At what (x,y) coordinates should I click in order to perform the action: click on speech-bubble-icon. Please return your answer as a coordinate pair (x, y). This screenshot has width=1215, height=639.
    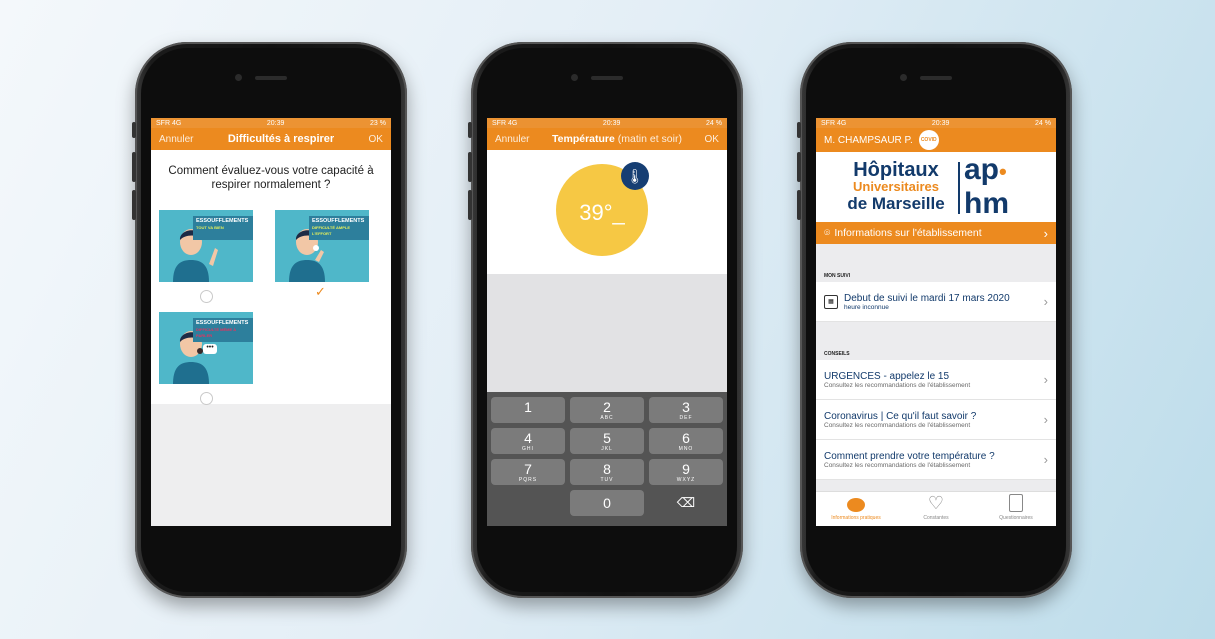
    Looking at the image, I should click on (856, 505).